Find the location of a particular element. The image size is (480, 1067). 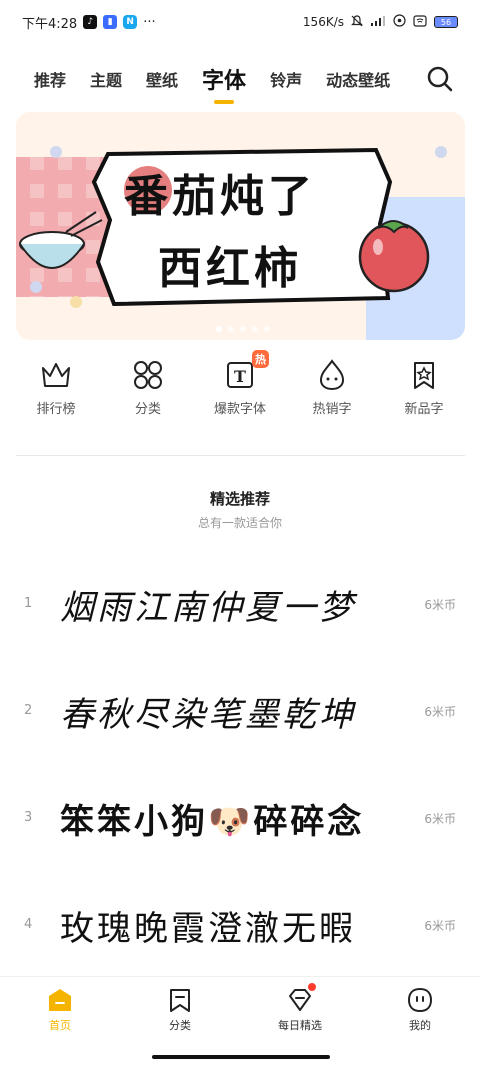

nav-category: 分类 is located at coordinates (180, 1007).